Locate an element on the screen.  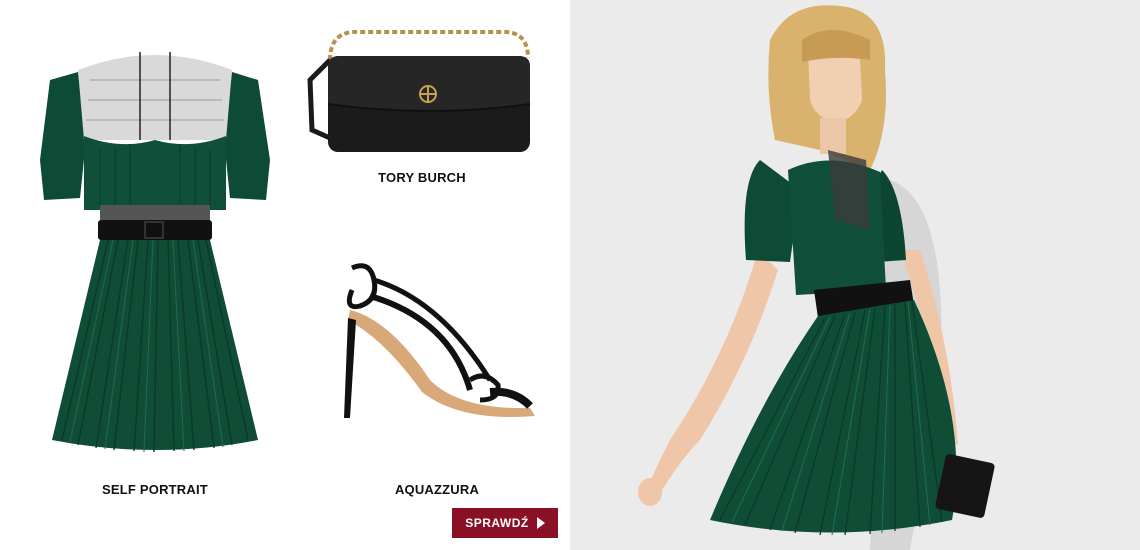
product-label-tory-burch: TORY BURCH is located at coordinates (422, 177).